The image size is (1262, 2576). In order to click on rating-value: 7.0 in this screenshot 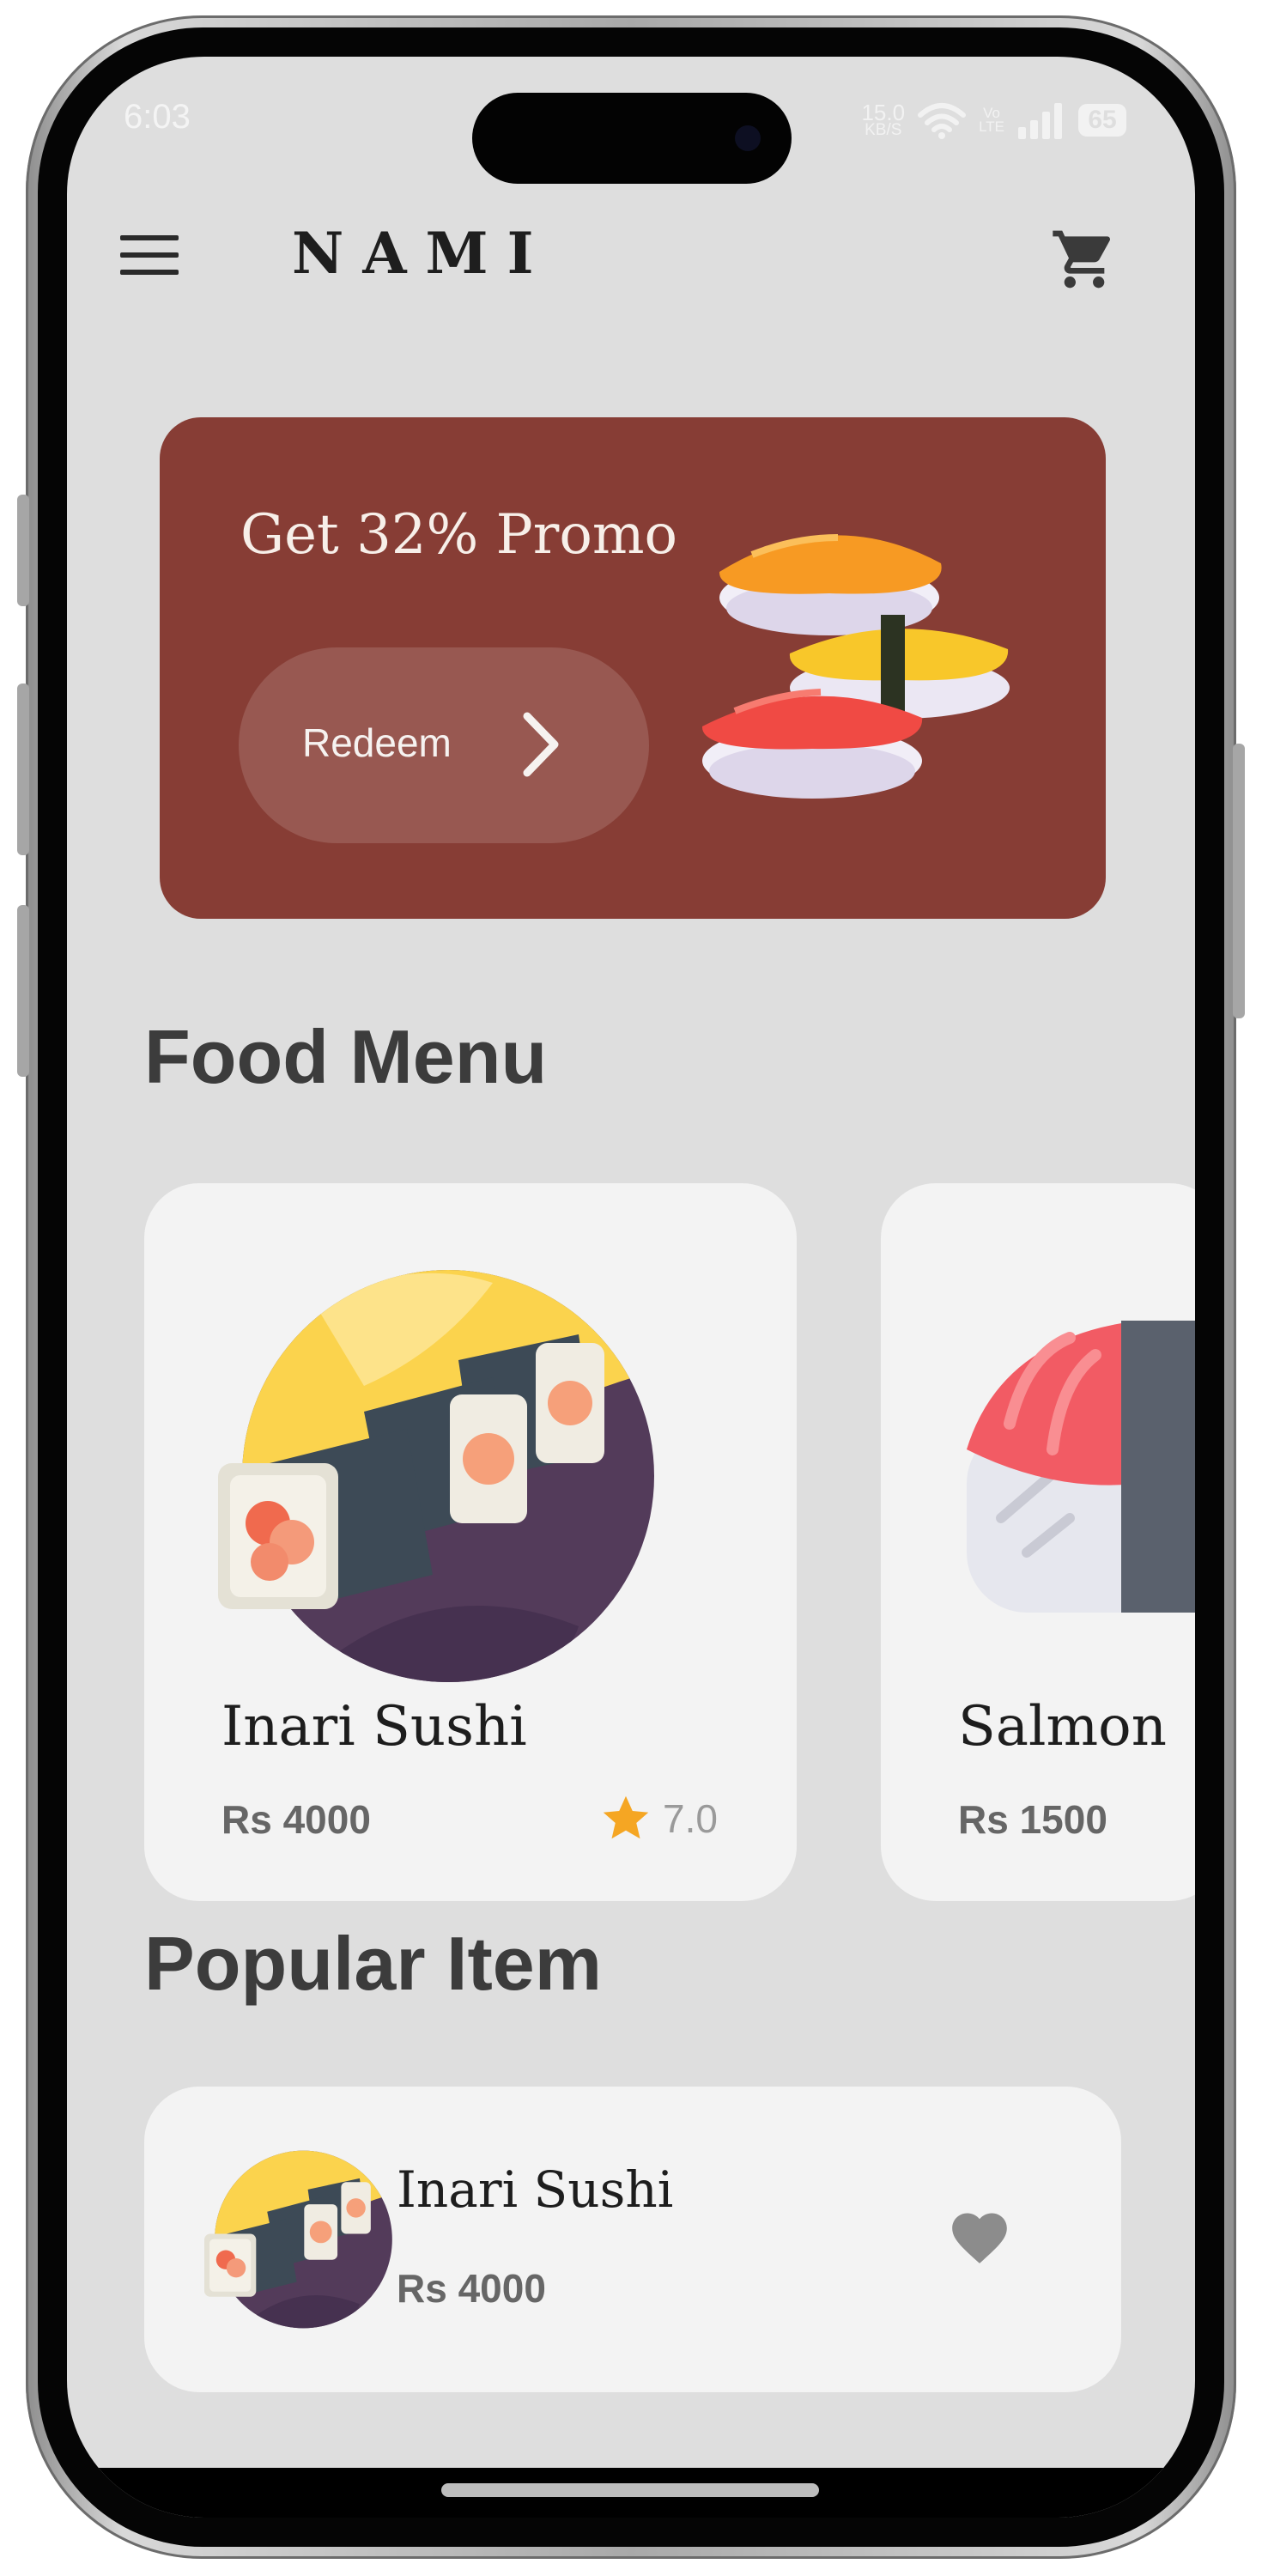, I will do `click(690, 1819)`.